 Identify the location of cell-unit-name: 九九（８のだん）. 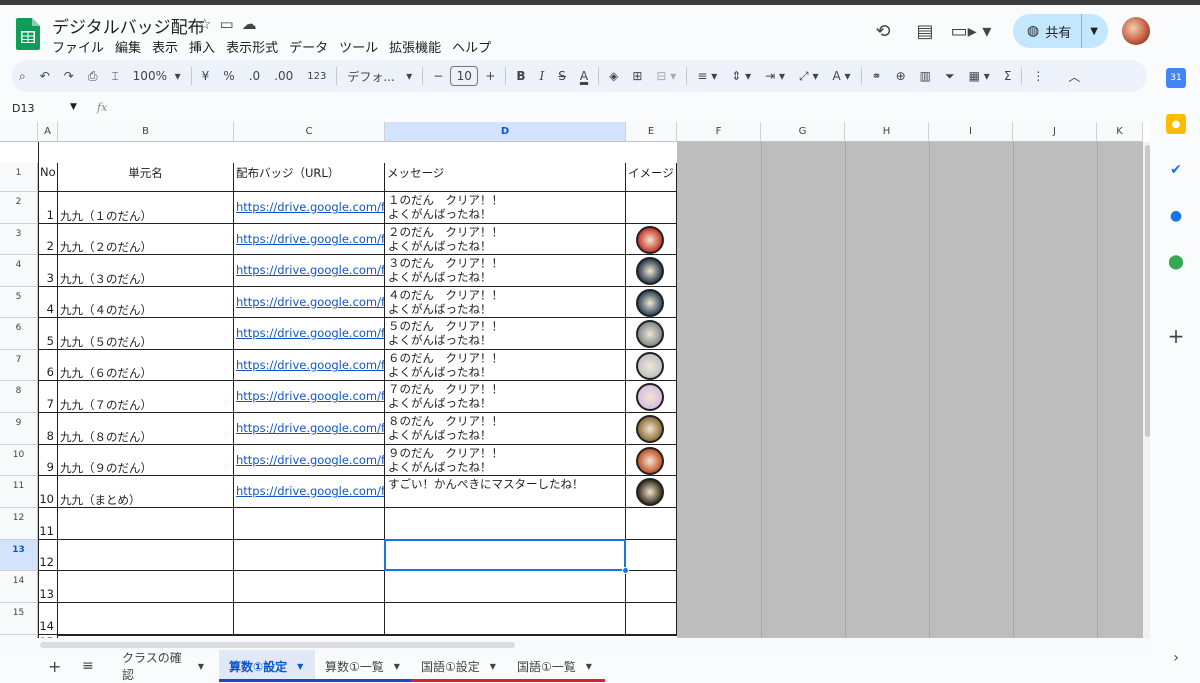
(146, 429).